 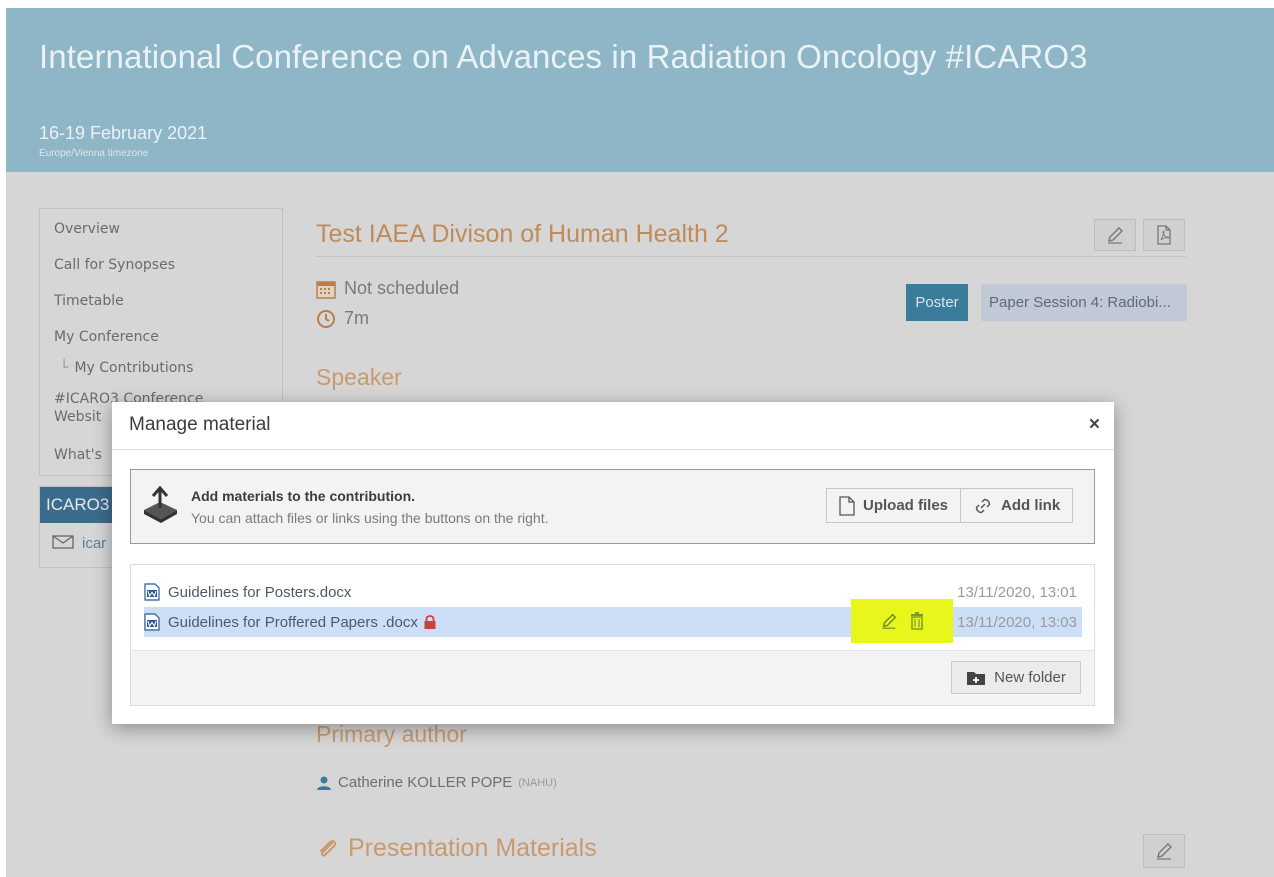 I want to click on speaker-heading: Speaker, so click(x=359, y=377).